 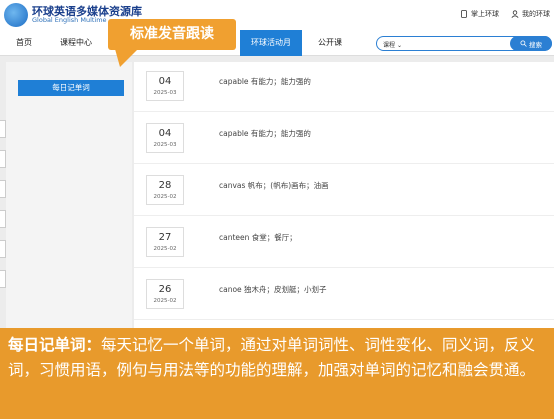 I want to click on my-account-link: 我的环球, so click(x=530, y=14).